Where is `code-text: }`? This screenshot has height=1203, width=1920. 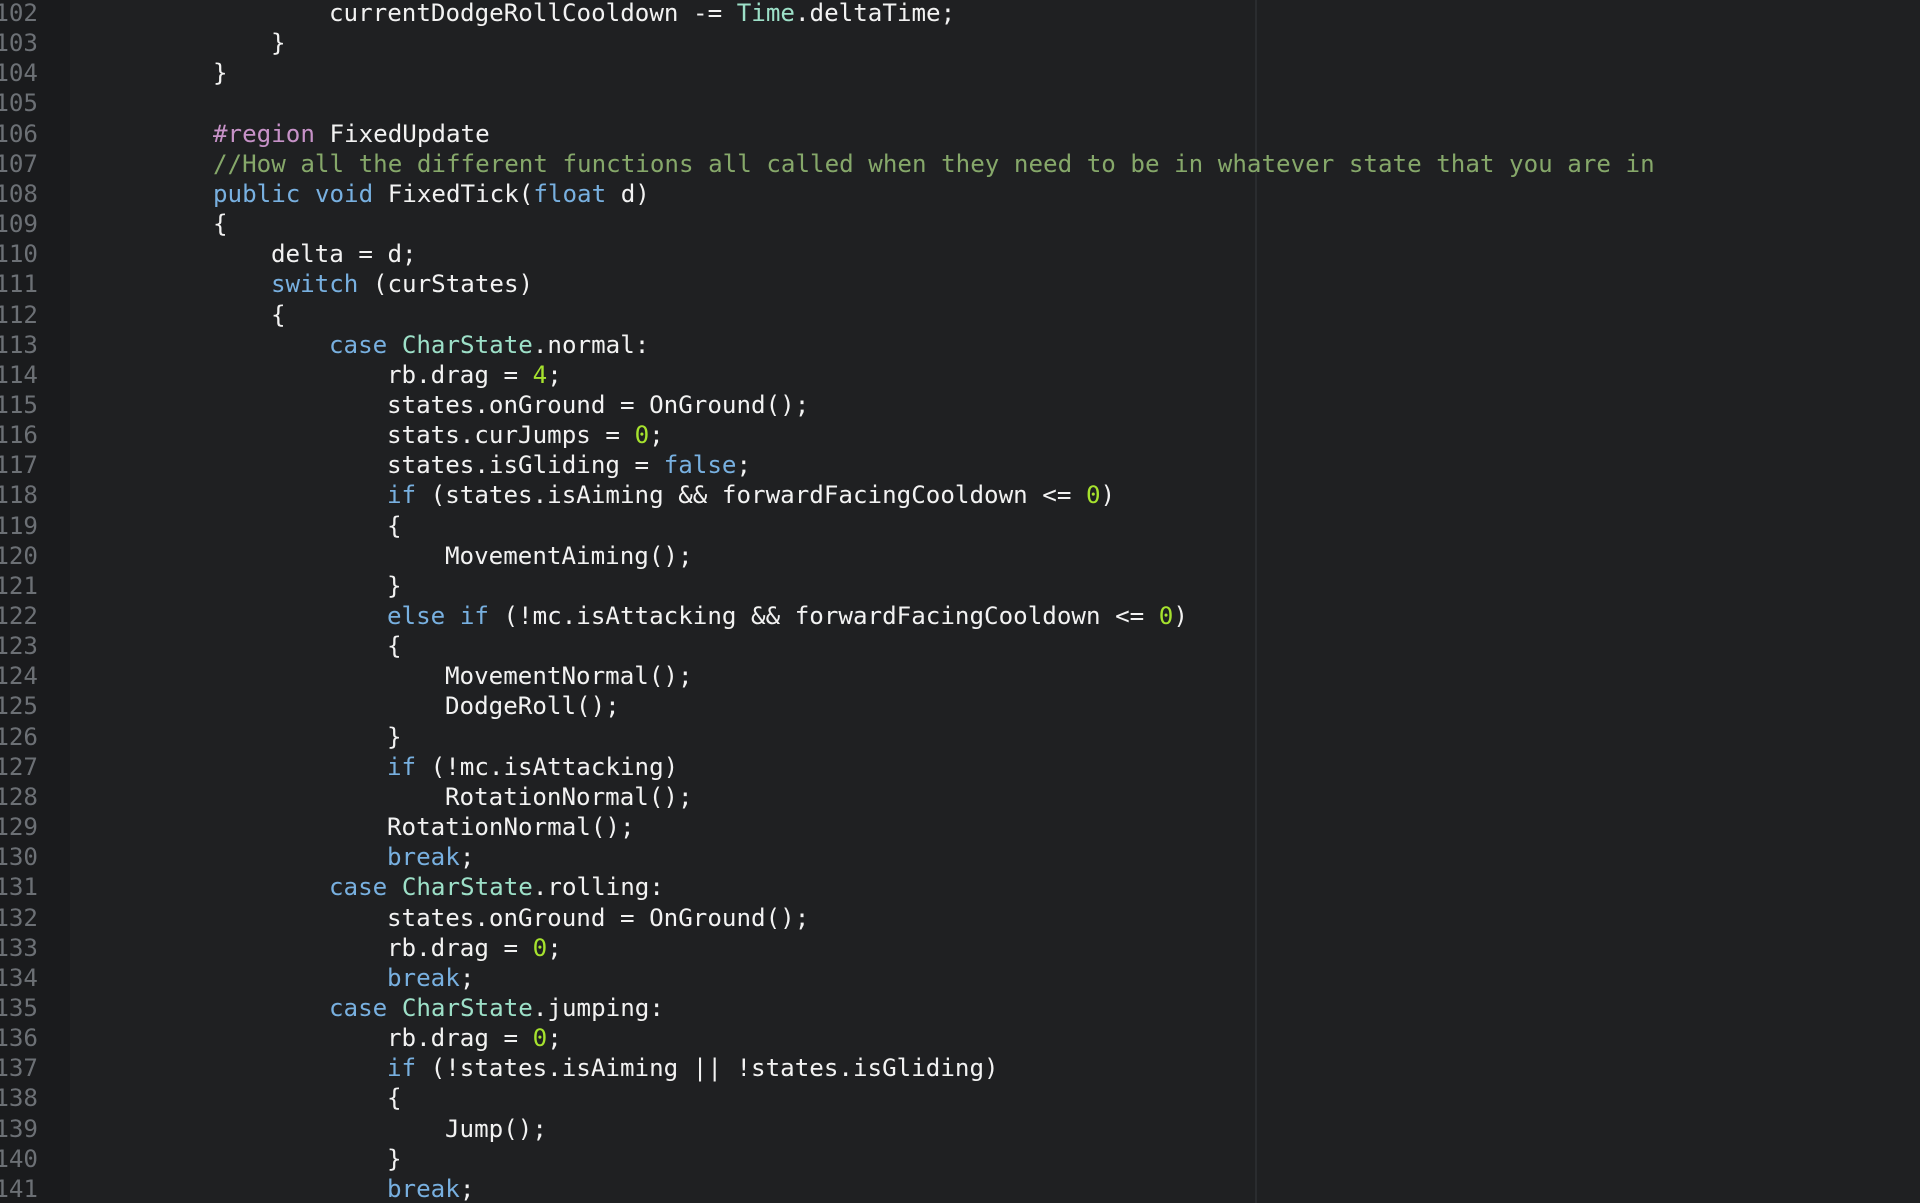
code-text: } is located at coordinates (394, 586).